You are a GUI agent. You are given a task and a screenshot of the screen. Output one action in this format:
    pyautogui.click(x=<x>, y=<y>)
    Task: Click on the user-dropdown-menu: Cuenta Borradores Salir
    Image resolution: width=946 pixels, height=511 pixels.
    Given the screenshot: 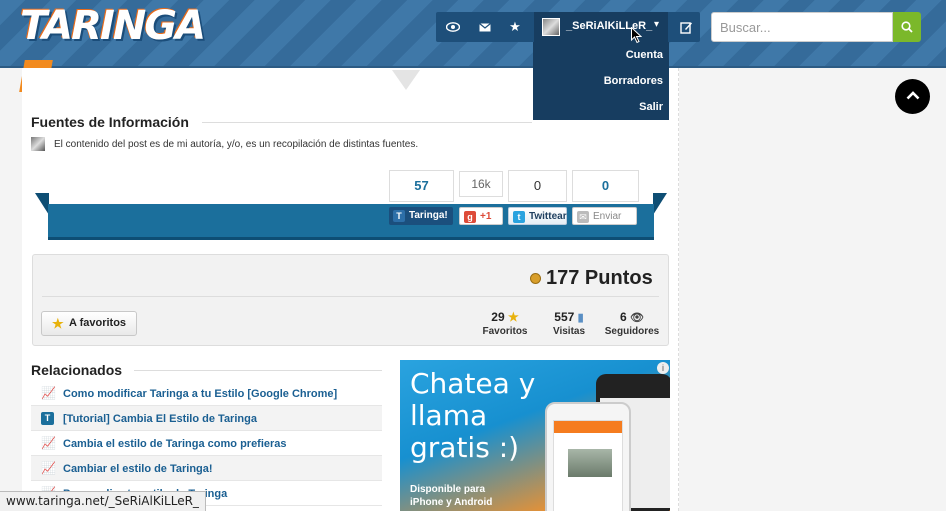 What is the action you would take?
    pyautogui.click(x=601, y=81)
    